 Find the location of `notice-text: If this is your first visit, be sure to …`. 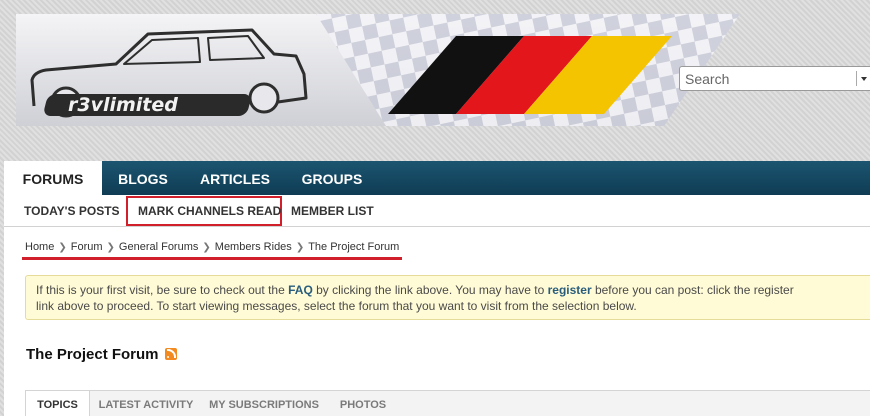

notice-text: If this is your first visit, be sure to … is located at coordinates (162, 290).